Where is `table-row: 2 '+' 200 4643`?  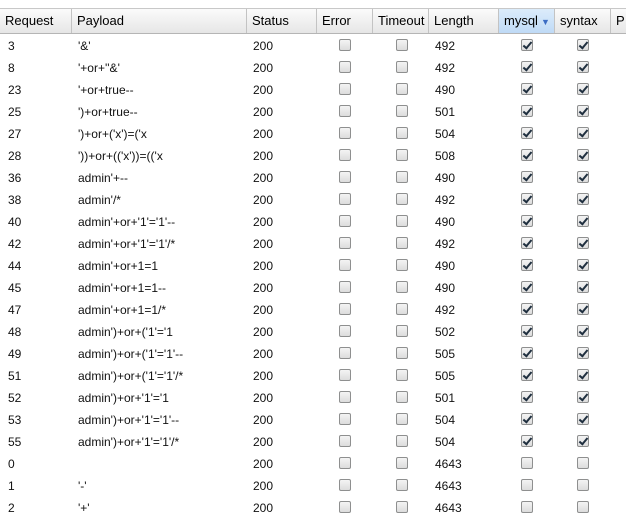
table-row: 2 '+' 200 4643 is located at coordinates (313, 508).